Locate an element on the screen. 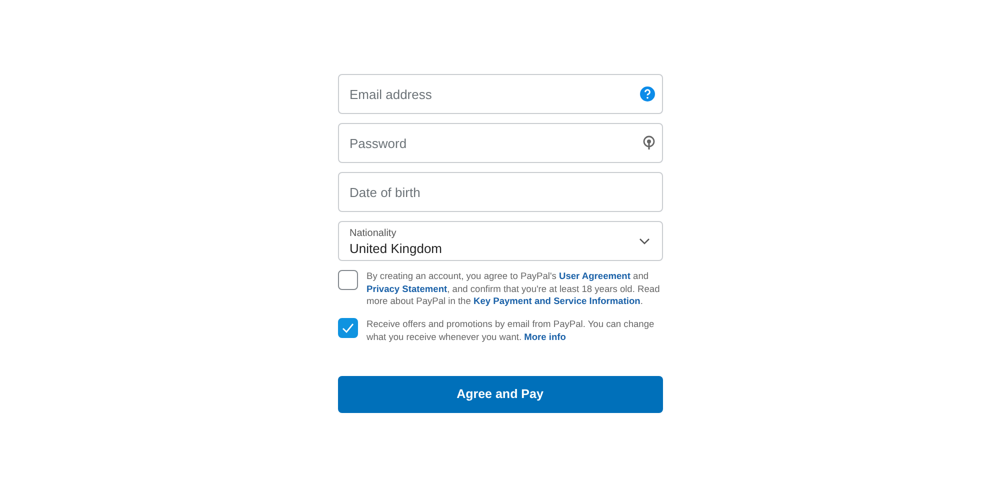 This screenshot has width=1000, height=500. consent-text: Receive offers and promotions by email from PayPal. You can change what you receive whenever you want. More info is located at coordinates (511, 331).